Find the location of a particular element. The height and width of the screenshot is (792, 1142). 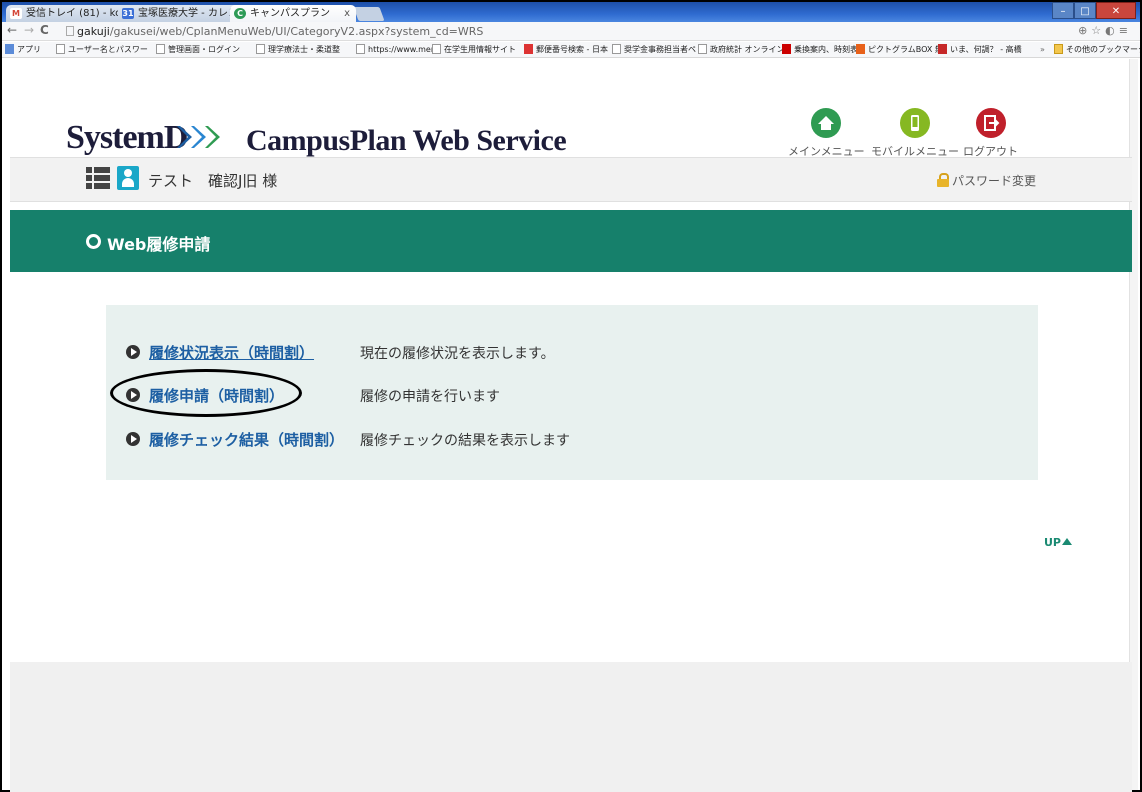

extension-icon: ◐ is located at coordinates (1112, 30).